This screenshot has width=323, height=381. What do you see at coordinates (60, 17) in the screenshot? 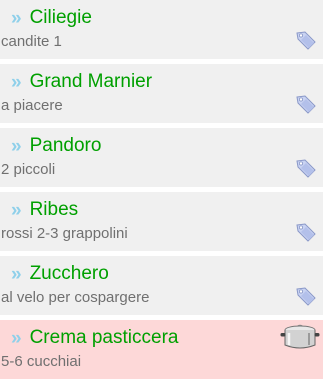
I see `ingredient-name: Ciliegie` at bounding box center [60, 17].